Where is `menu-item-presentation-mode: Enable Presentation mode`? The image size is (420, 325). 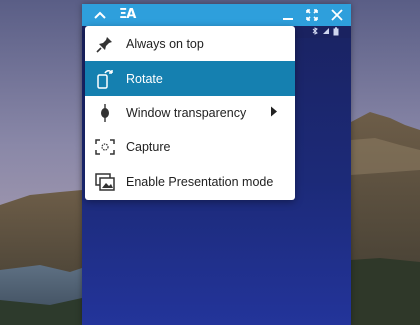
menu-item-presentation-mode: Enable Presentation mode is located at coordinates (190, 182).